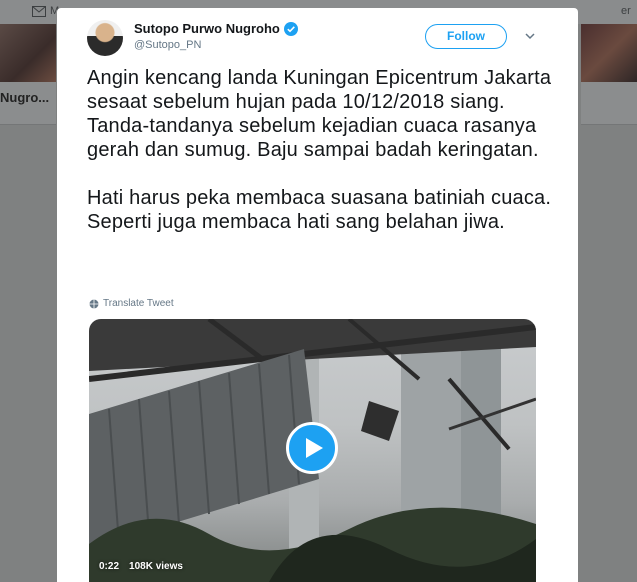  Describe the element at coordinates (94, 303) in the screenshot. I see `globe-icon` at that location.